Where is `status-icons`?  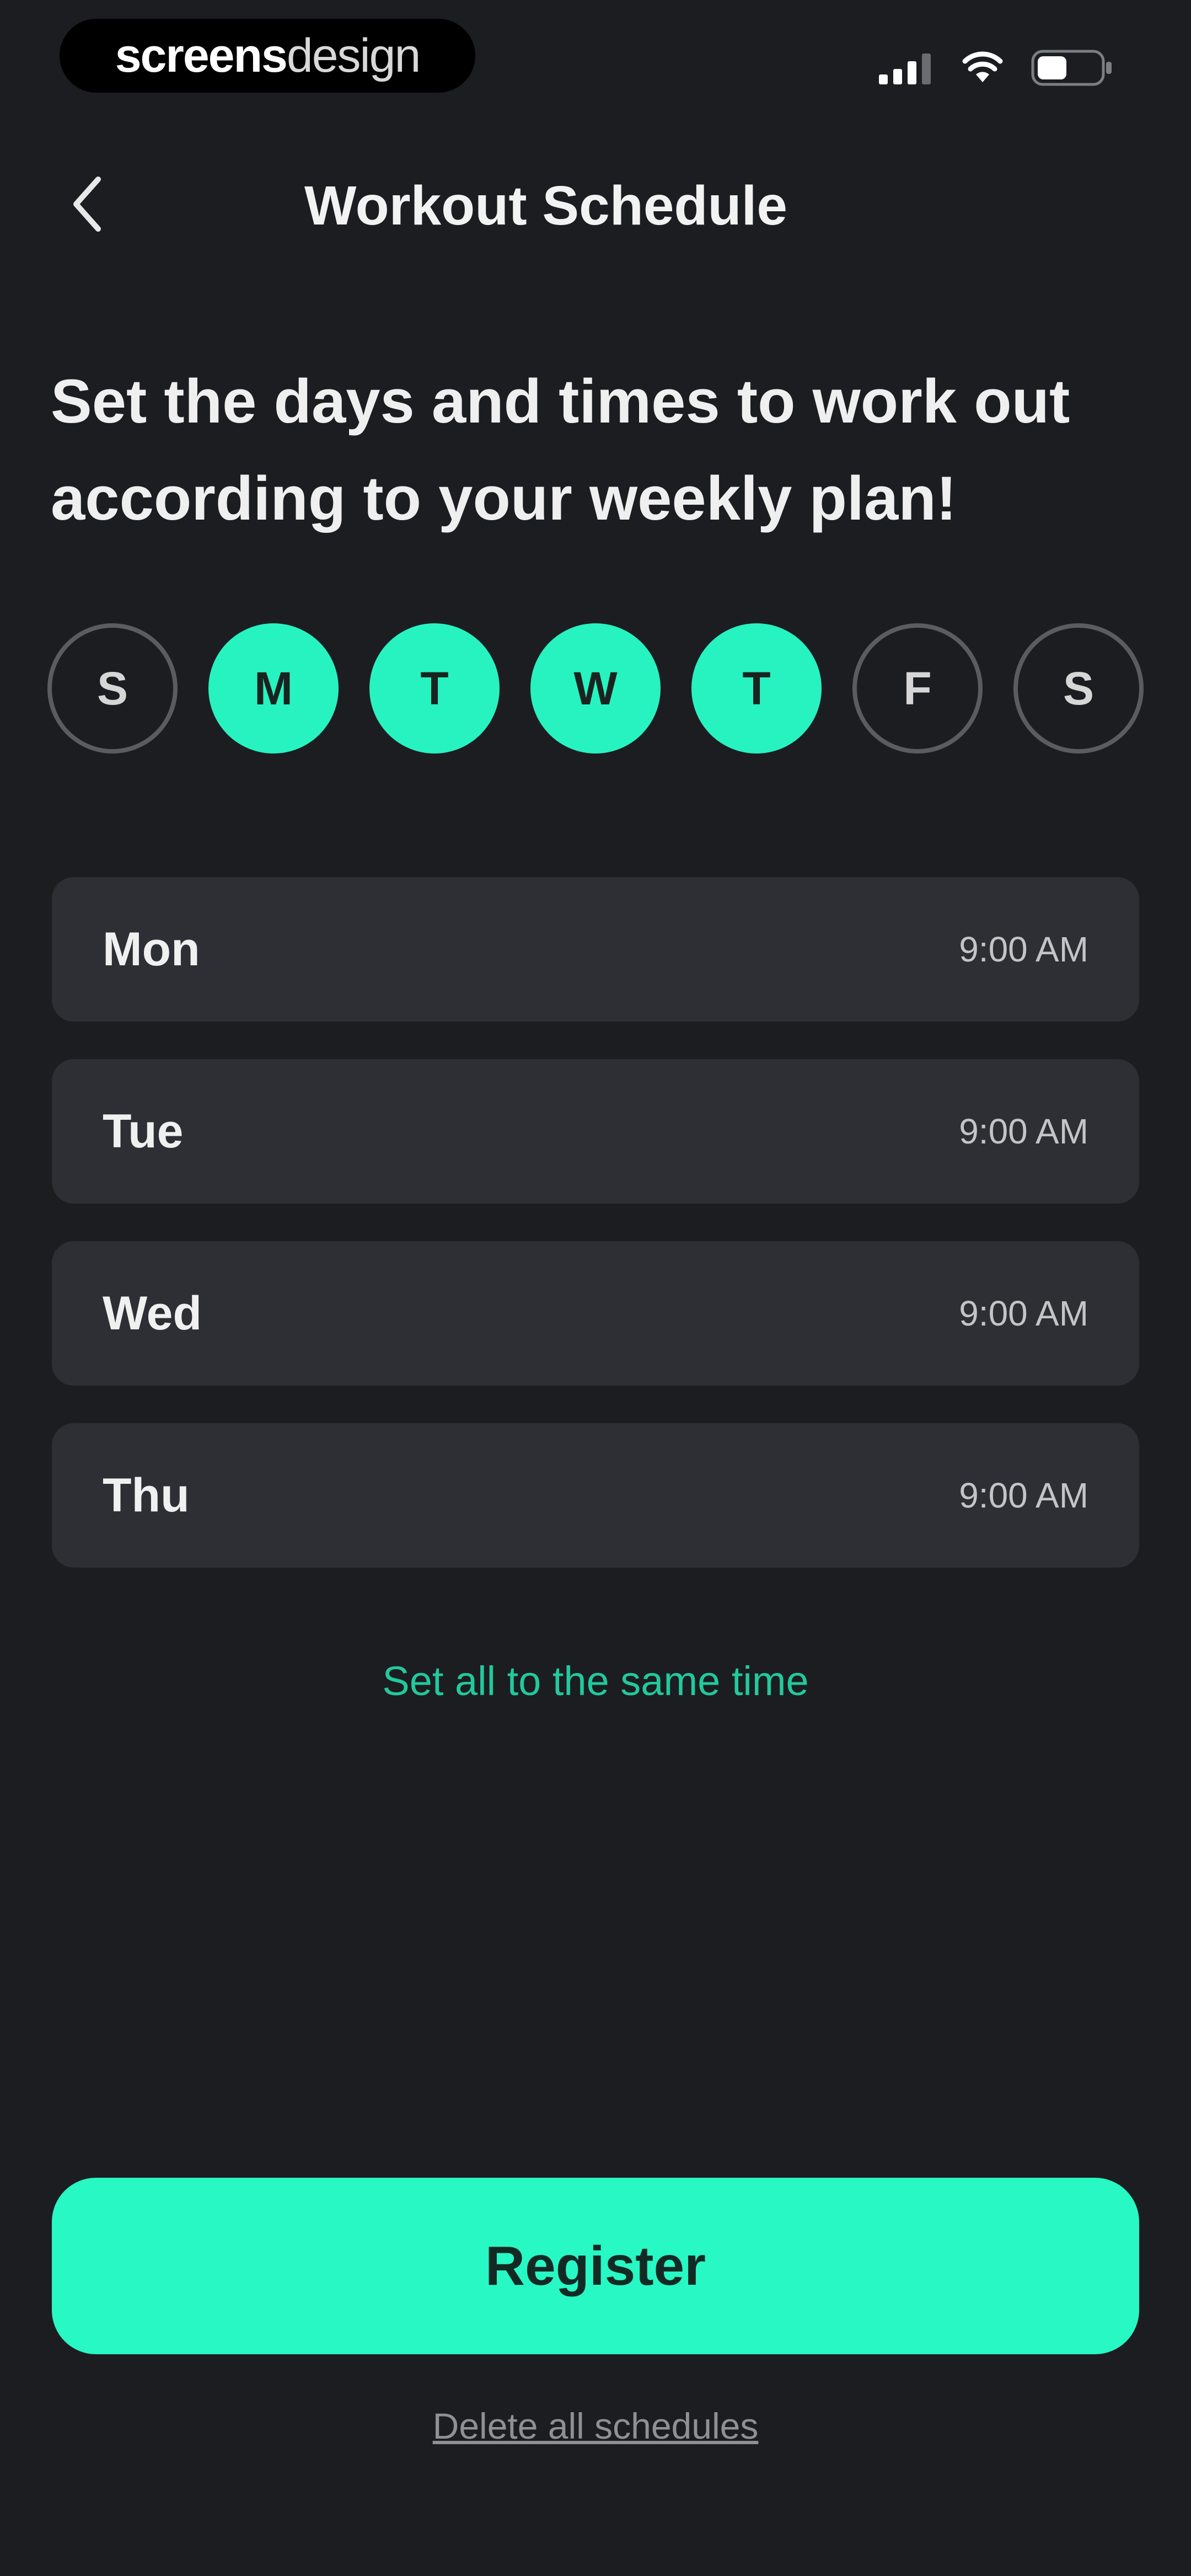
status-icons is located at coordinates (997, 68).